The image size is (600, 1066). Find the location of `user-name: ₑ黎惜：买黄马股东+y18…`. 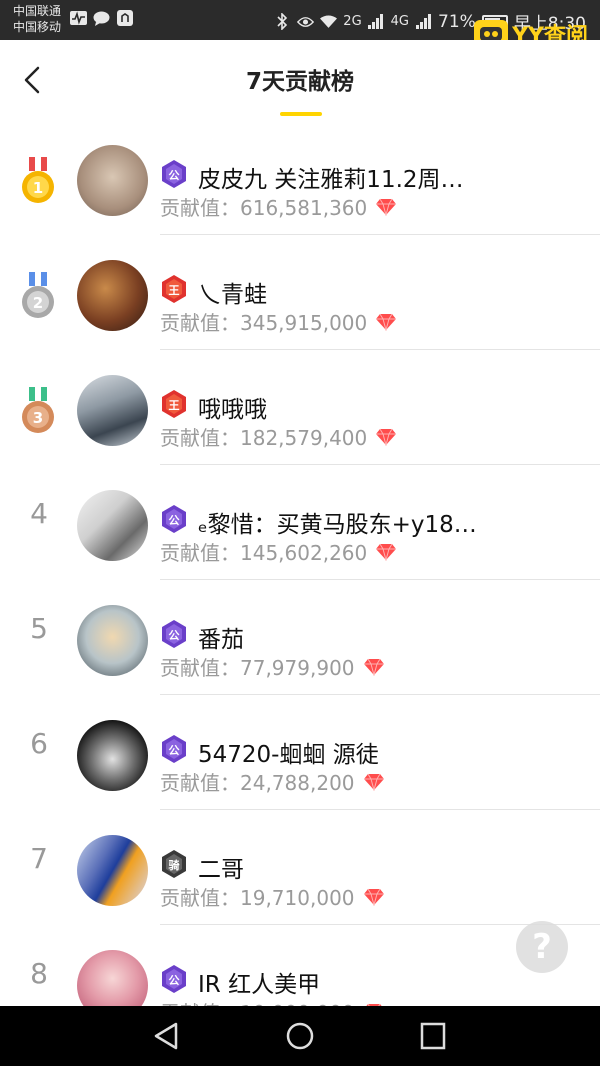

user-name: ₑ黎惜：买黄马股东+y18… is located at coordinates (337, 525).